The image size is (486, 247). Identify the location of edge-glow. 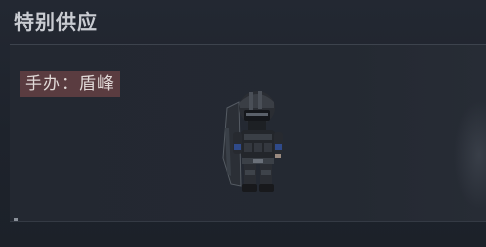
(470, 155).